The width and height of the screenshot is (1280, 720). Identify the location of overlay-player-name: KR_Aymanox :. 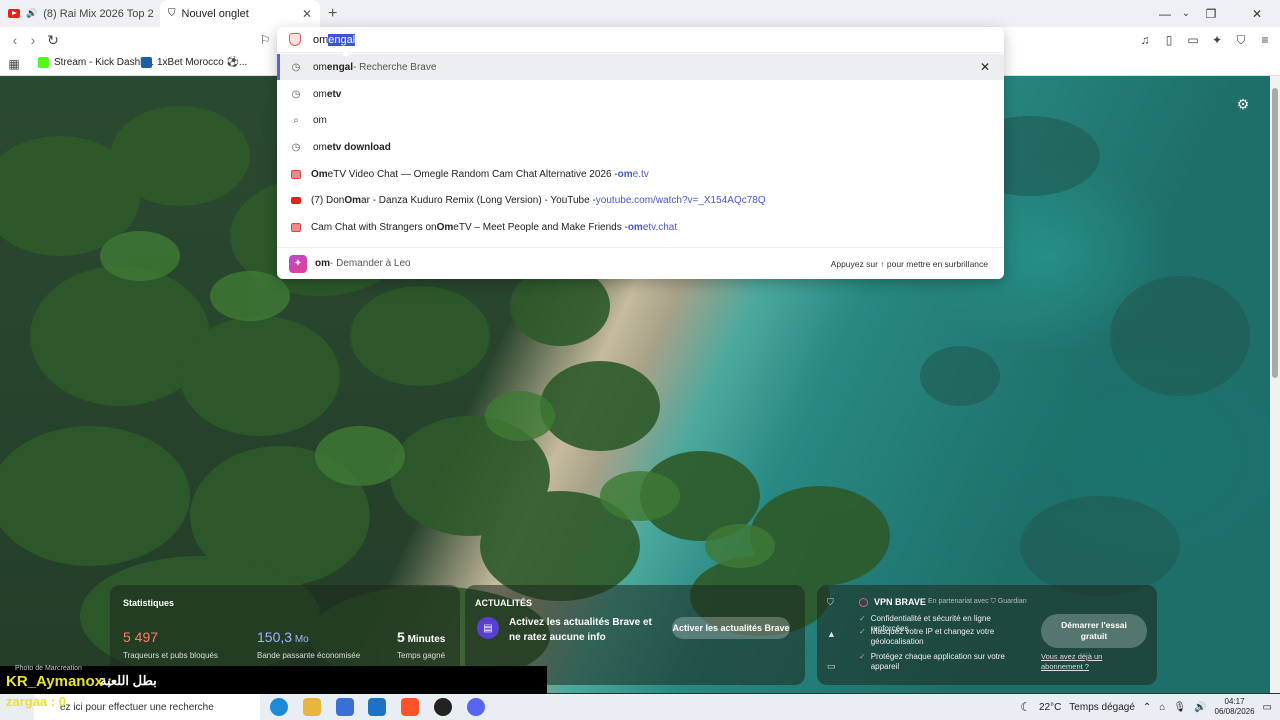
(59, 681).